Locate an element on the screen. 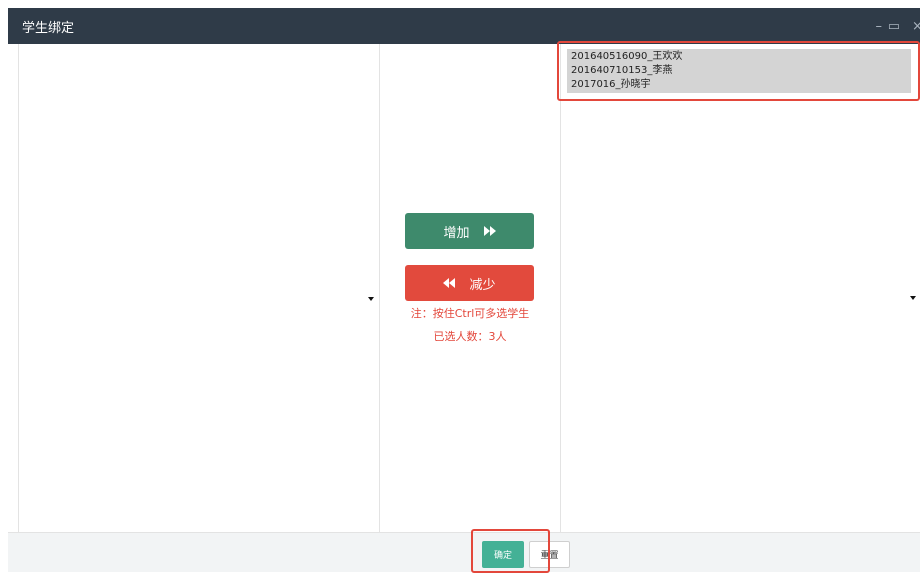 The image size is (920, 573). add-button-label: 增加 is located at coordinates (456, 233).